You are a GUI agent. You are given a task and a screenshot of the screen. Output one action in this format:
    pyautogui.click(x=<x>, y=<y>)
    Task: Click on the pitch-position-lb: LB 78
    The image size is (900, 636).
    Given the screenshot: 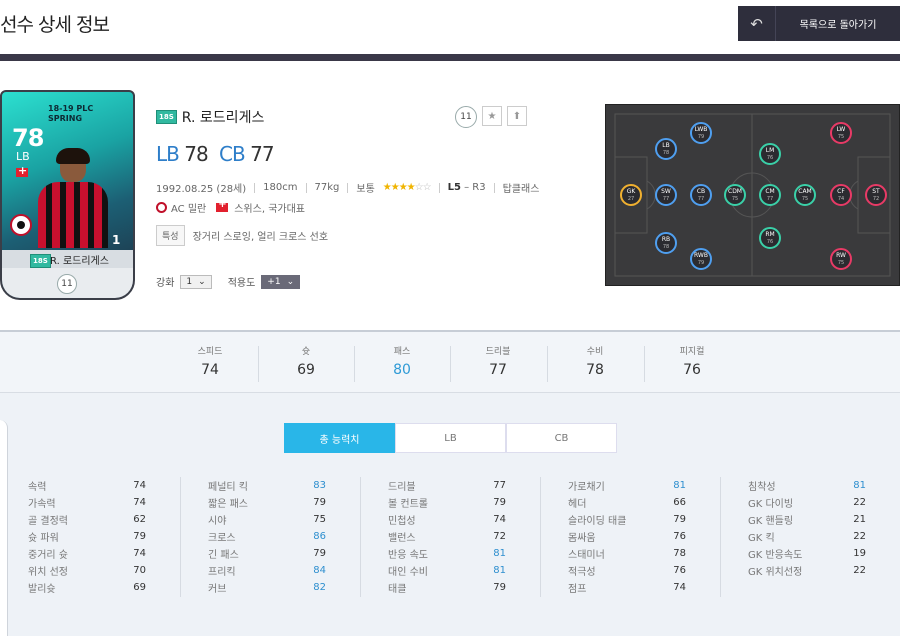 What is the action you would take?
    pyautogui.click(x=666, y=149)
    